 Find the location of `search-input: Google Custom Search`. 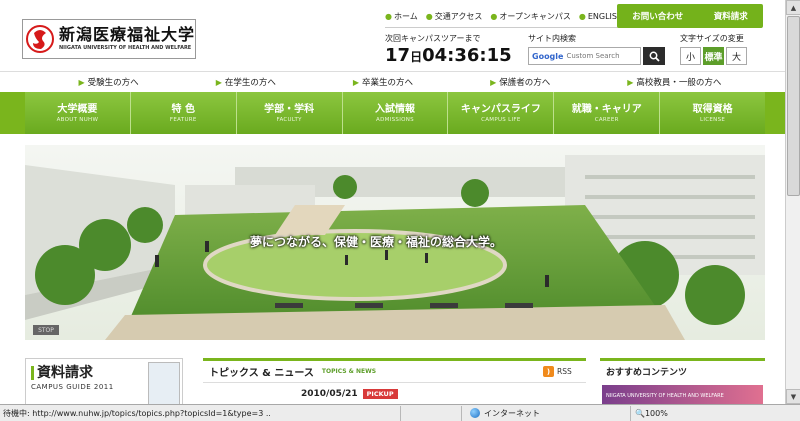

search-input: Google Custom Search is located at coordinates (584, 56).